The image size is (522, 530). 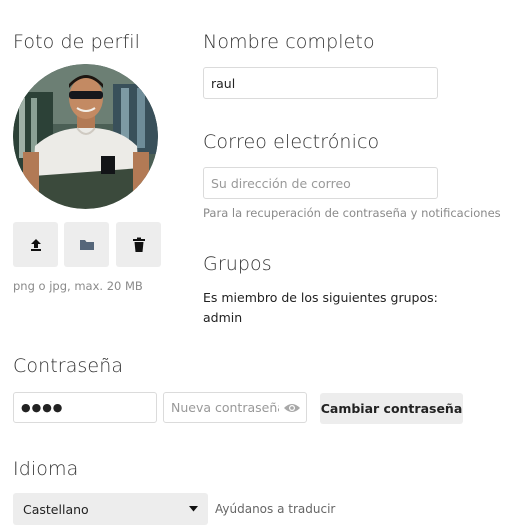 What do you see at coordinates (237, 264) in the screenshot?
I see `groups-title: Grupos` at bounding box center [237, 264].